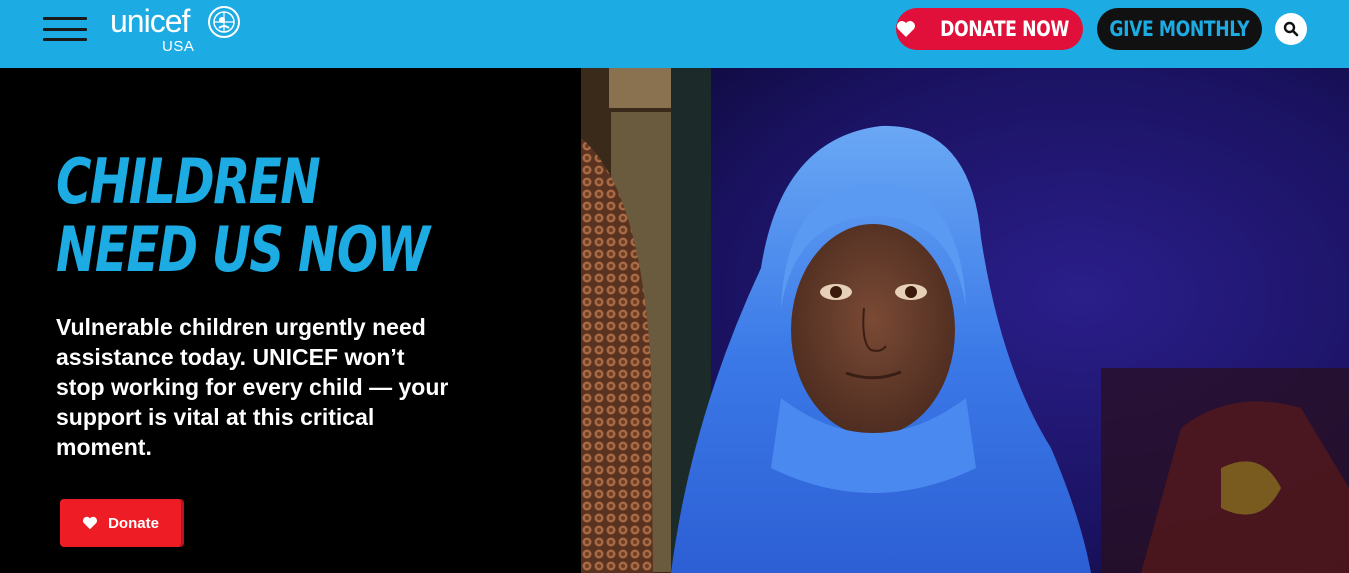 The image size is (1349, 573). Describe the element at coordinates (674, 34) in the screenshot. I see `site-header: unicef USA DONATE NOW GIVE MONTHLY` at that location.